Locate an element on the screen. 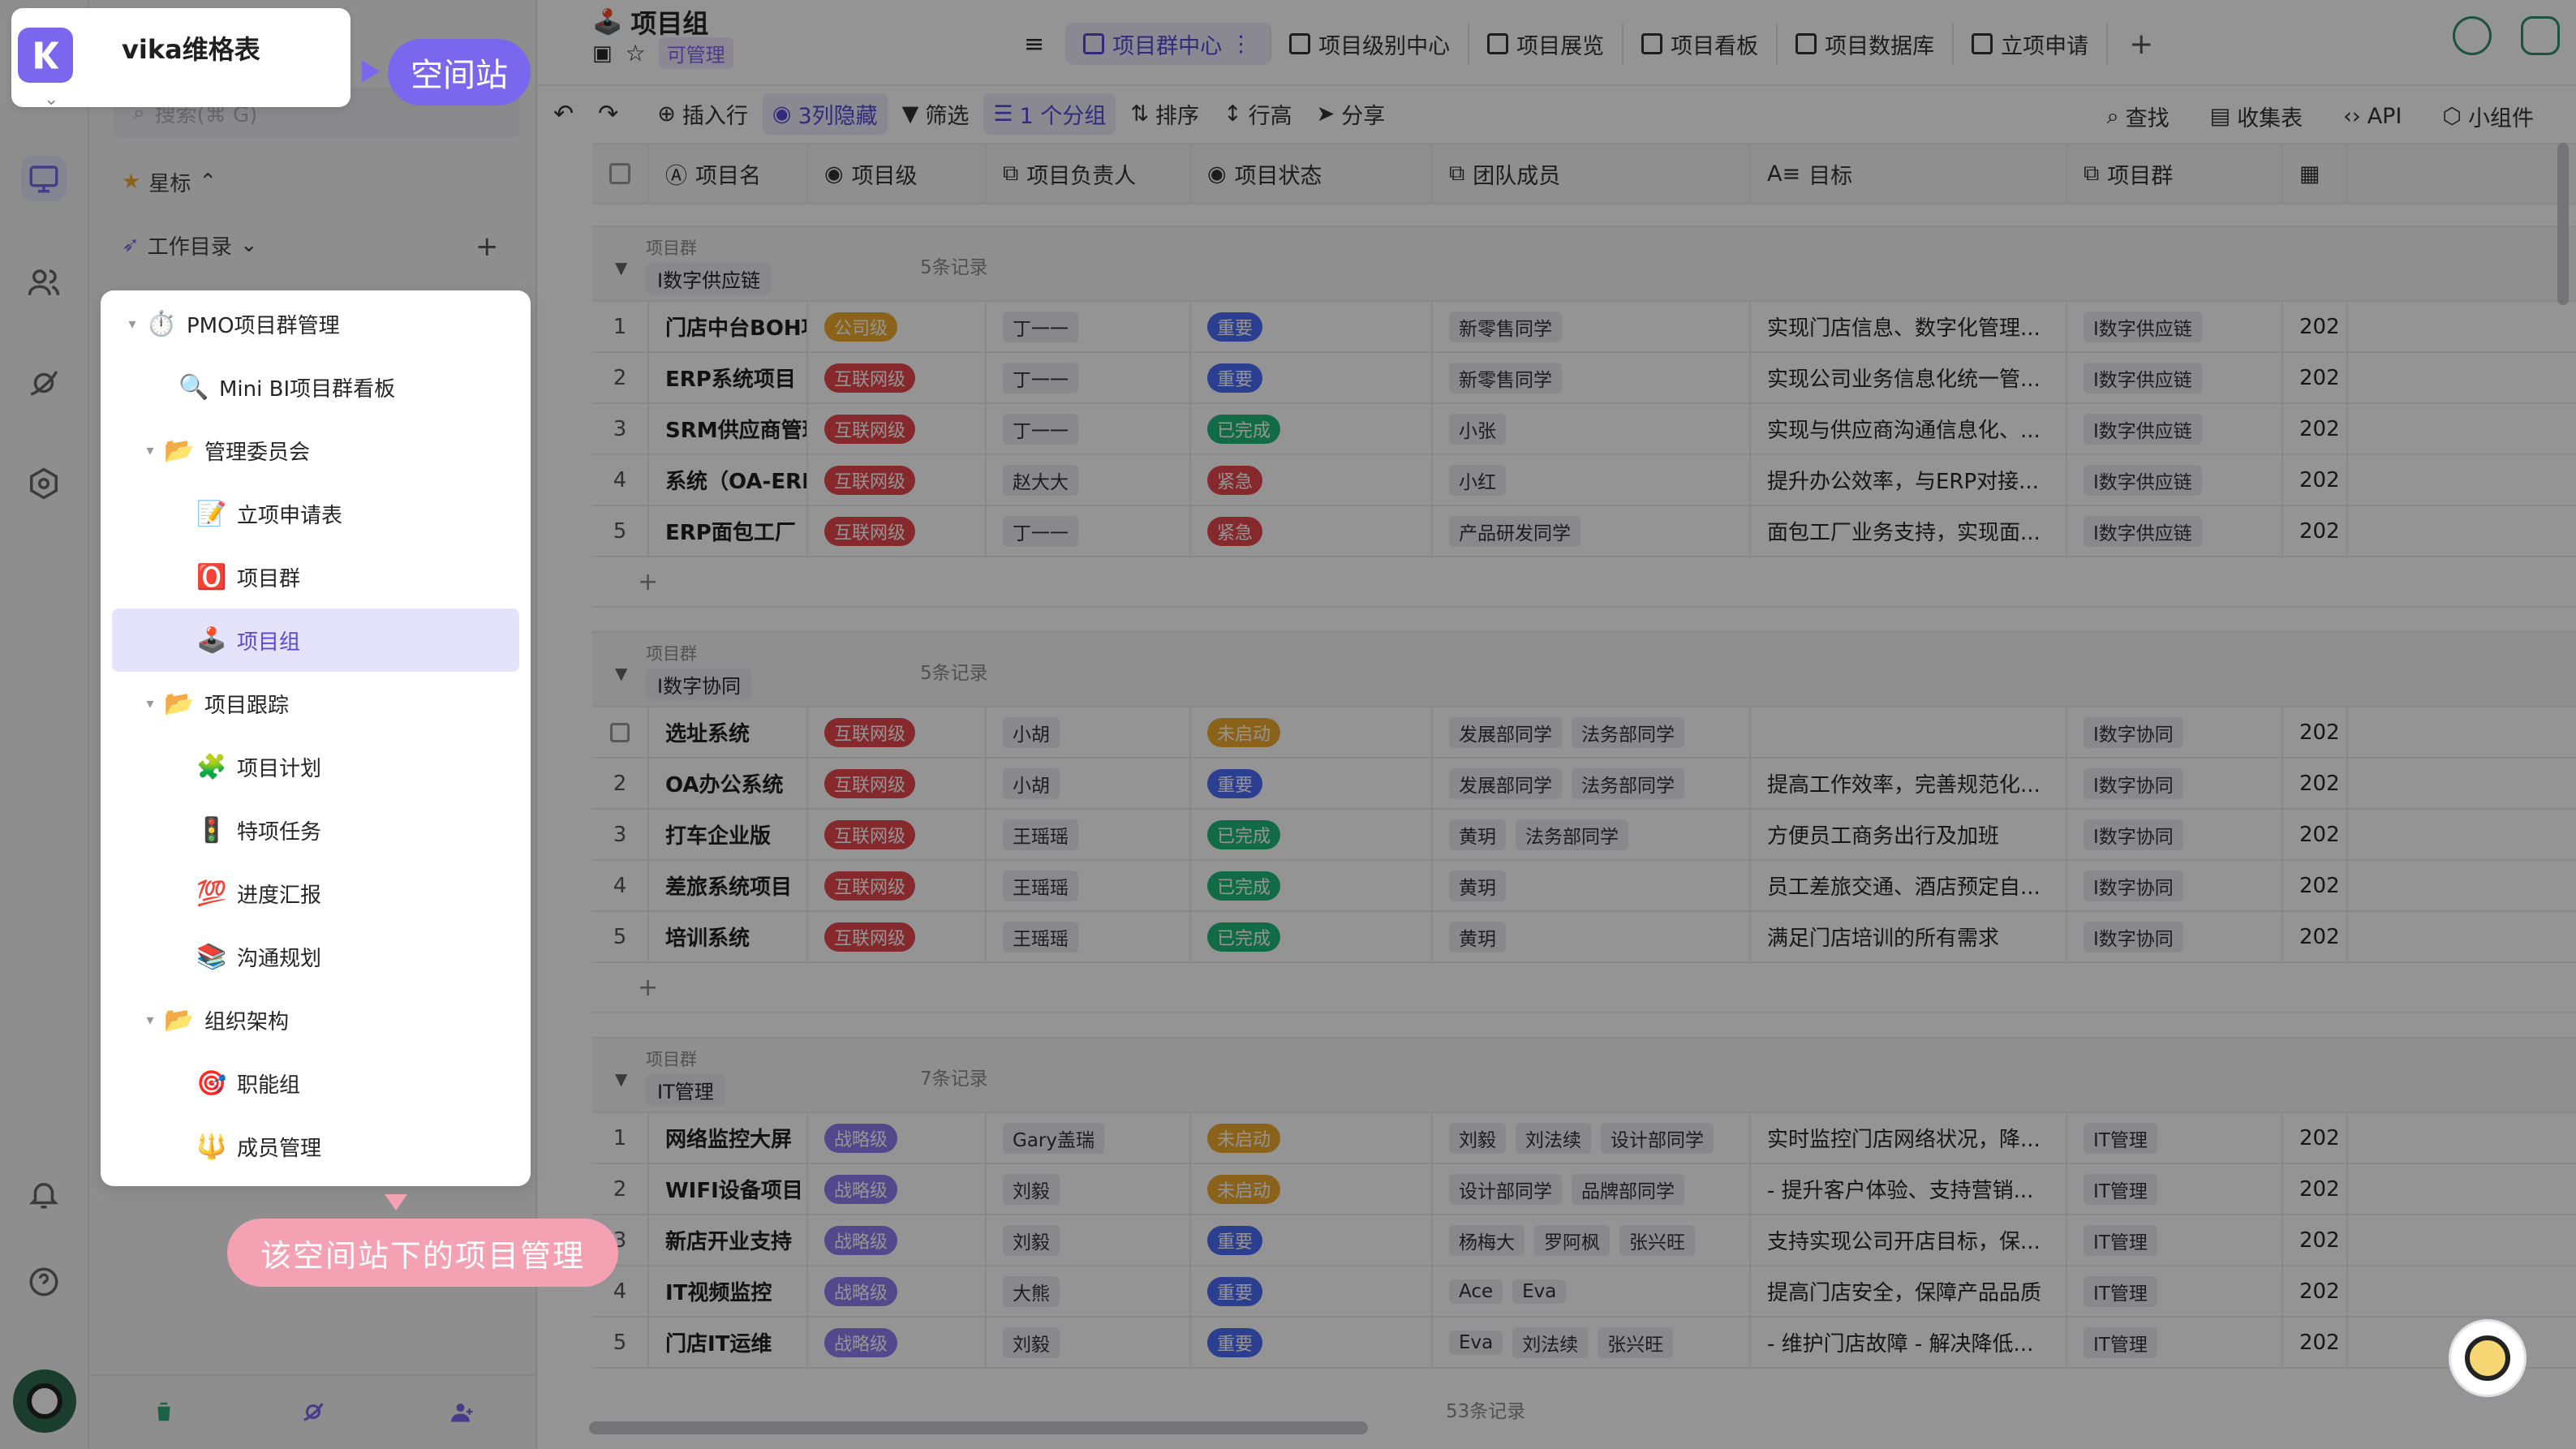  level-cell: 公司级 is located at coordinates (897, 326).